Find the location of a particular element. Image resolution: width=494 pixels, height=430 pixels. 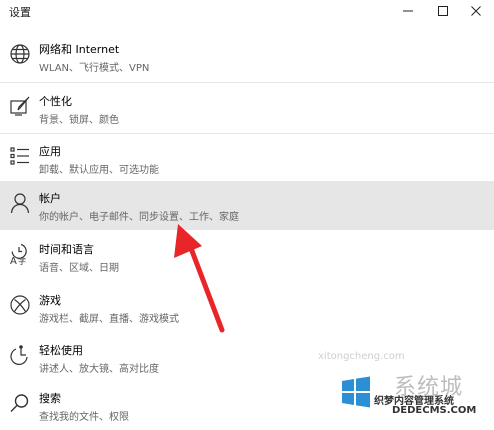

annotation-arrow is located at coordinates (199, 278).